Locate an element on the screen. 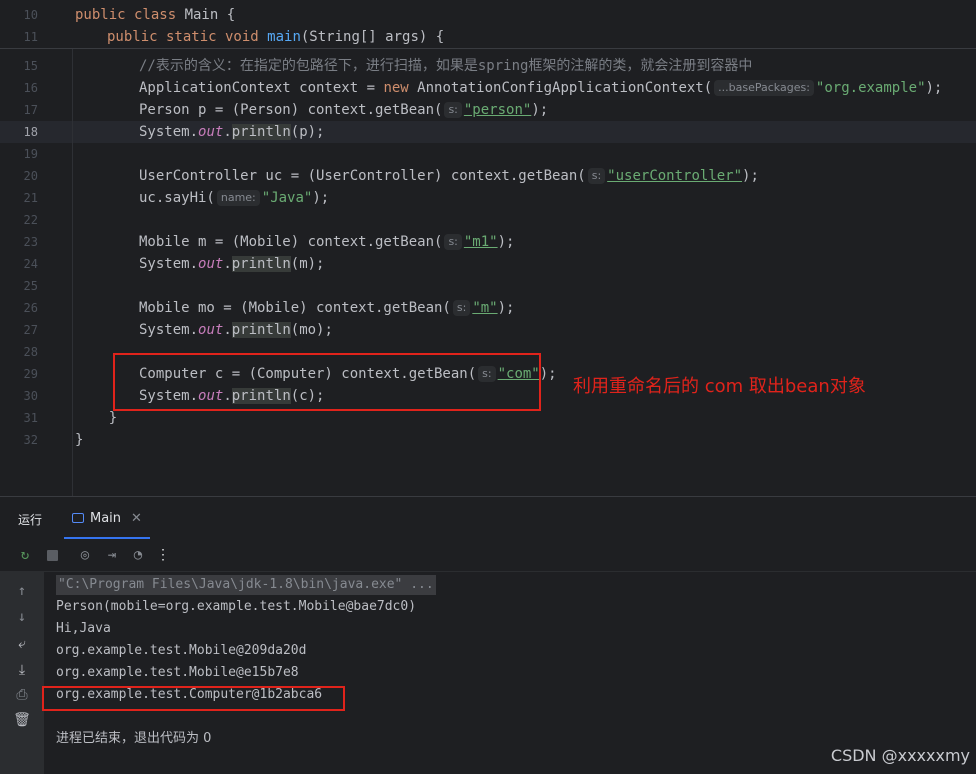  code-text: ApplicationContext context = is located at coordinates (261, 88).